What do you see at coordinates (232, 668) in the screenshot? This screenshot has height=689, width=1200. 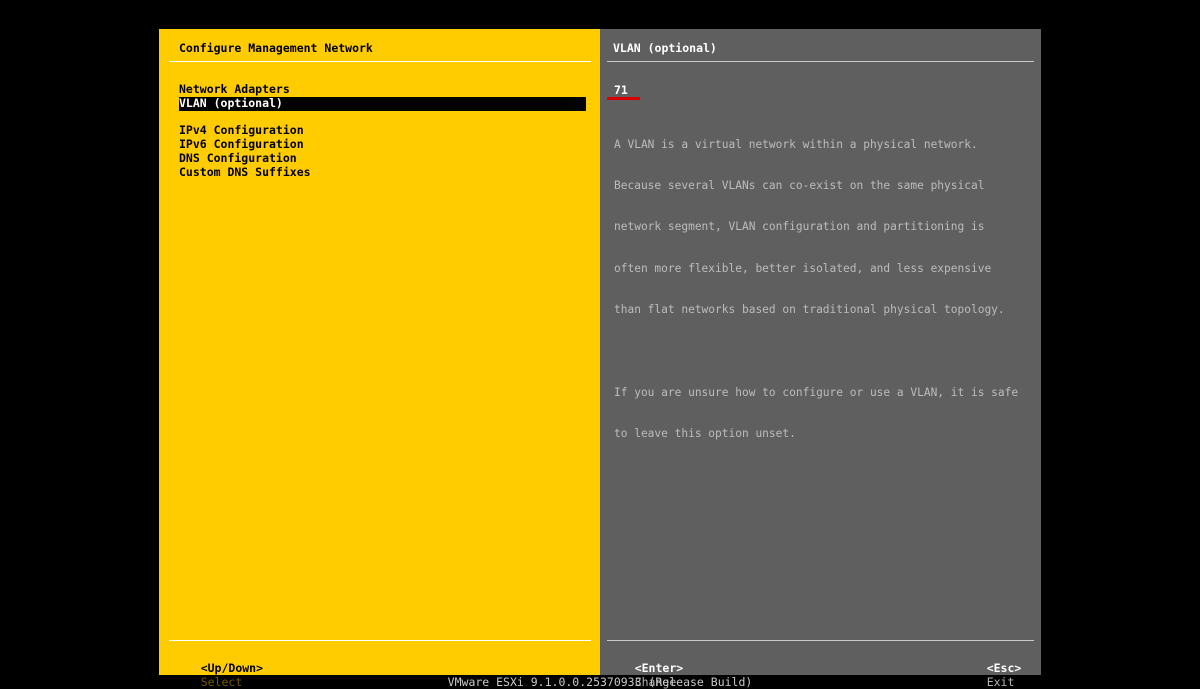 I see `up-down-key: <Up/Down>` at bounding box center [232, 668].